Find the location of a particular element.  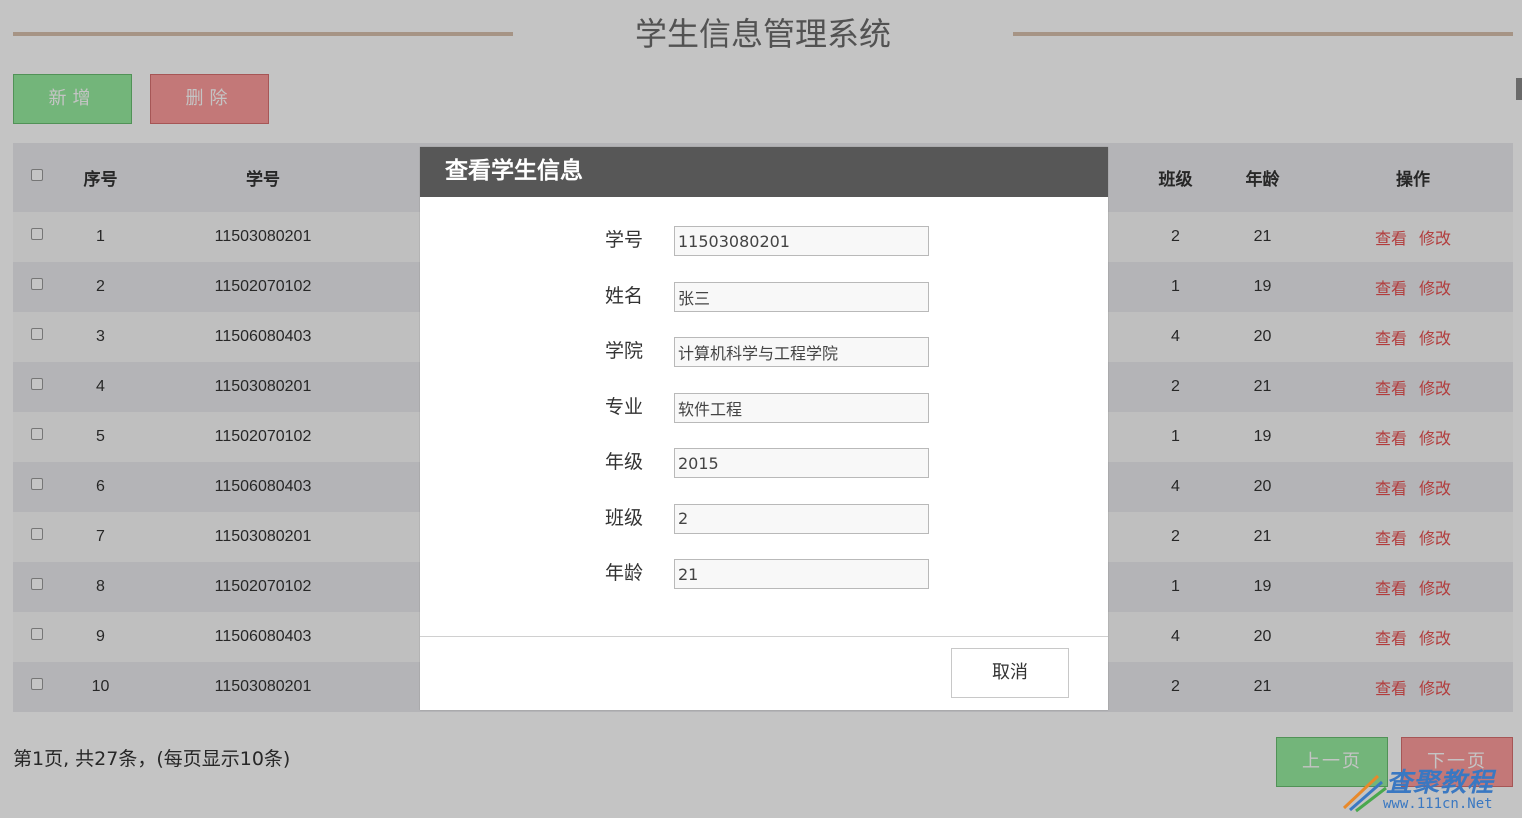

field-label: 学号 is located at coordinates (623, 240).